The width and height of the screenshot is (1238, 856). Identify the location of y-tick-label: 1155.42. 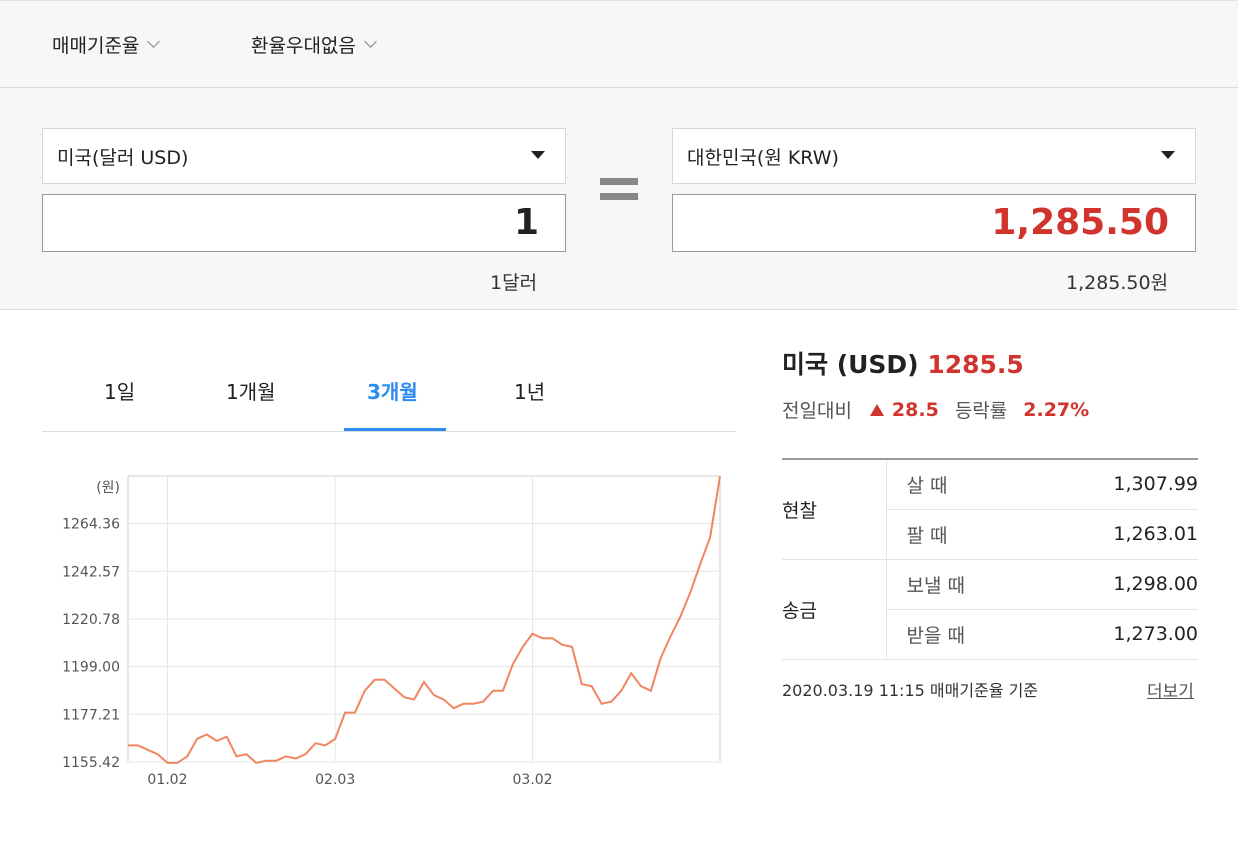
(91, 763).